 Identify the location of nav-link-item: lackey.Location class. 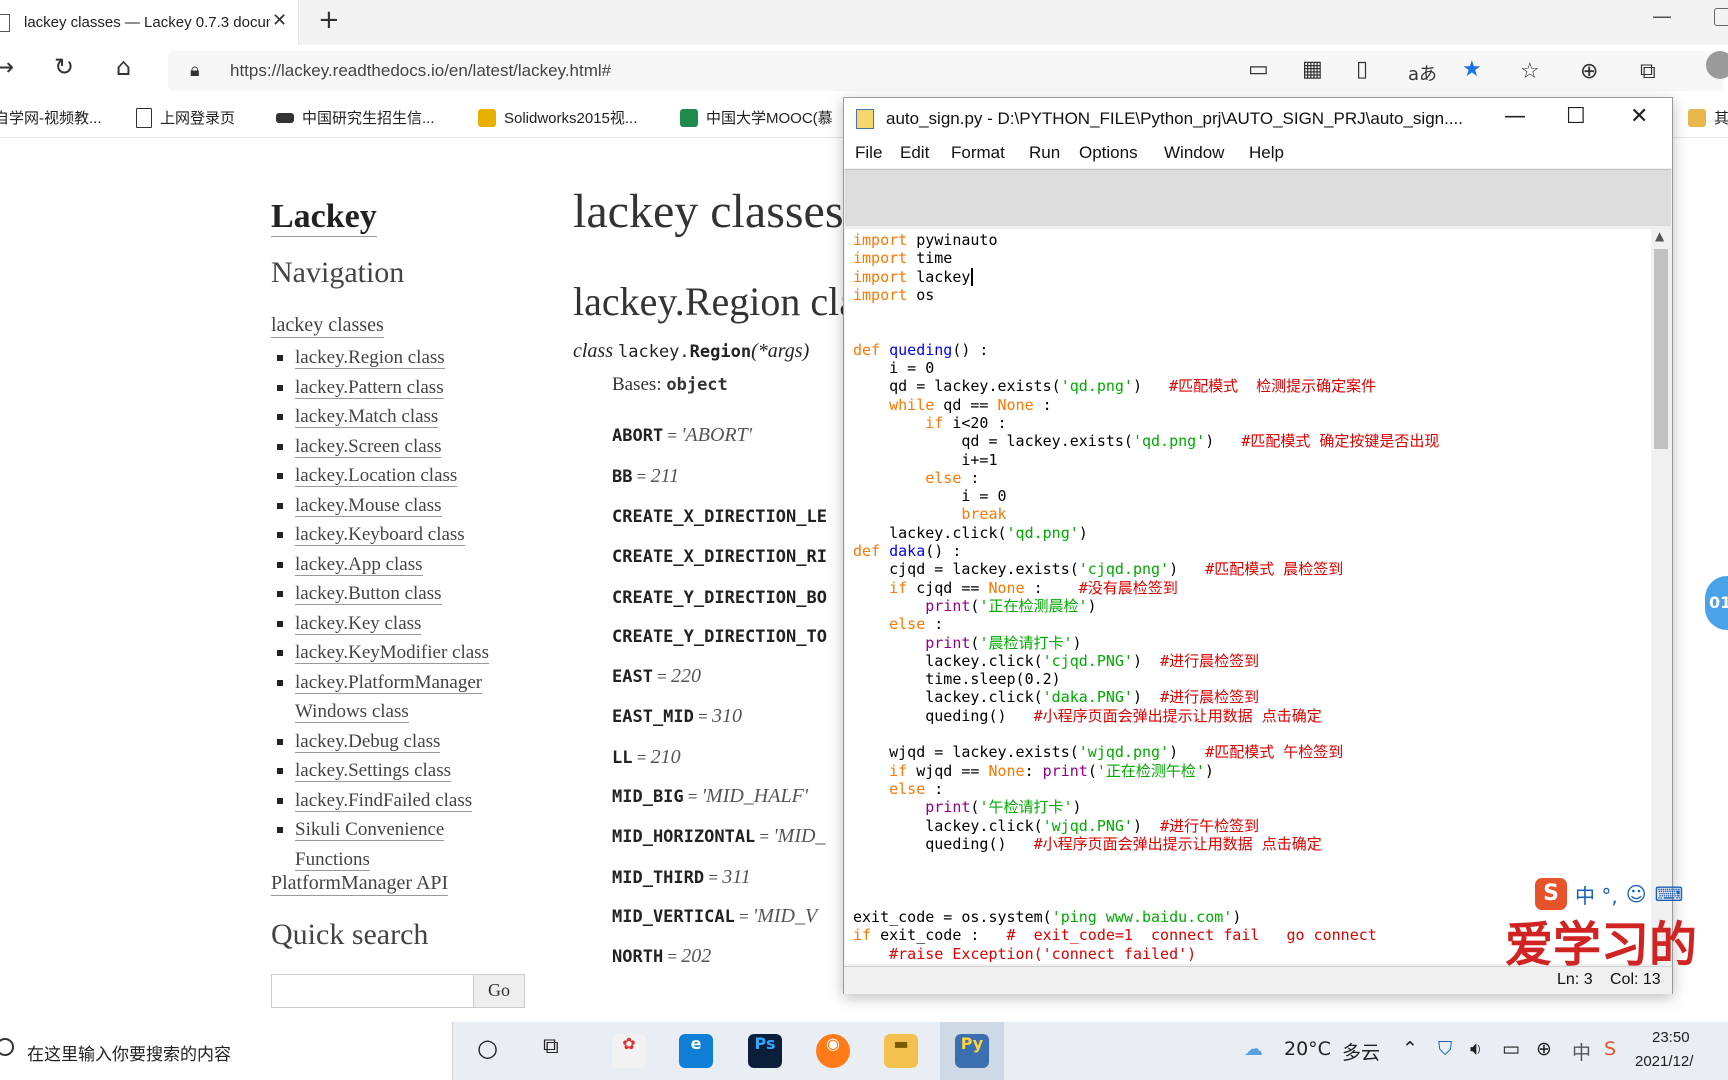
(416, 476).